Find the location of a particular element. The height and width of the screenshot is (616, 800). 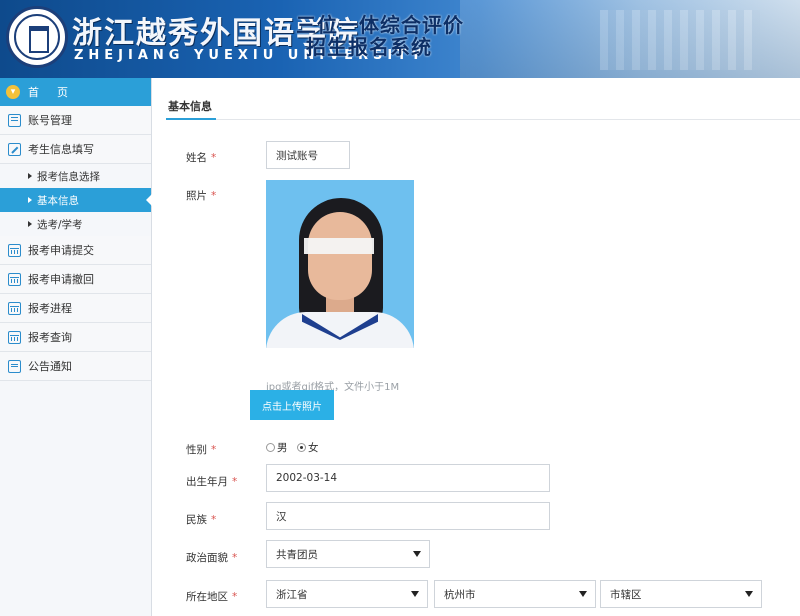

name-field: 测试账号 is located at coordinates (308, 155).